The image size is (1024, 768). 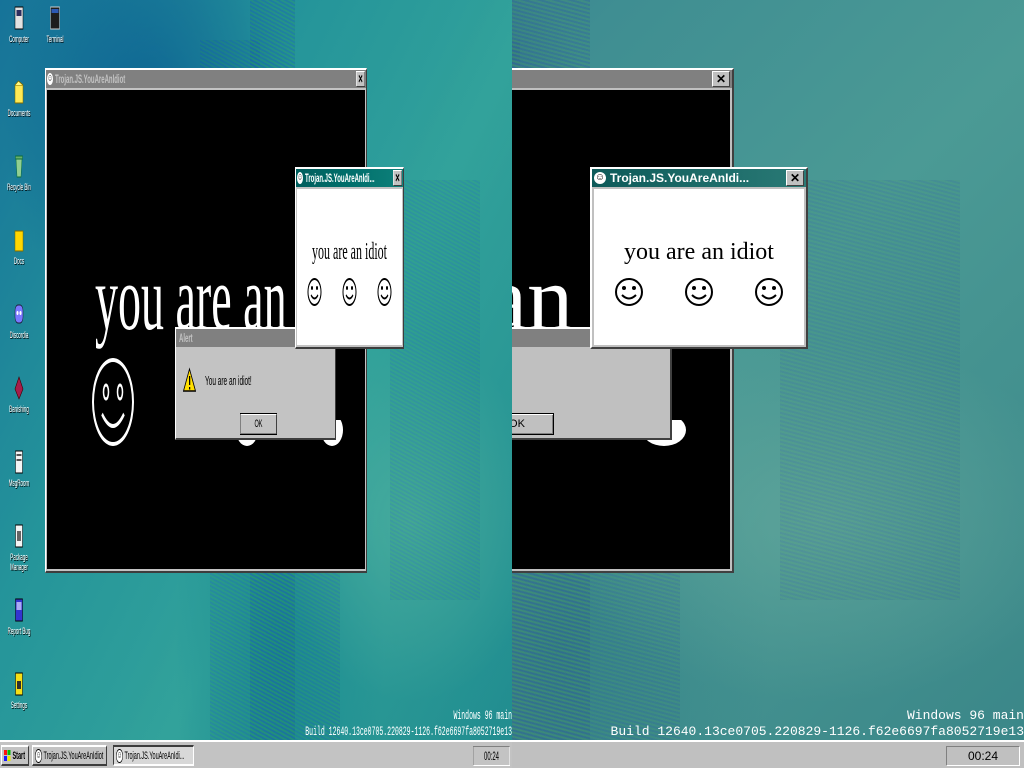 What do you see at coordinates (55, 18) in the screenshot?
I see `terminal-icon` at bounding box center [55, 18].